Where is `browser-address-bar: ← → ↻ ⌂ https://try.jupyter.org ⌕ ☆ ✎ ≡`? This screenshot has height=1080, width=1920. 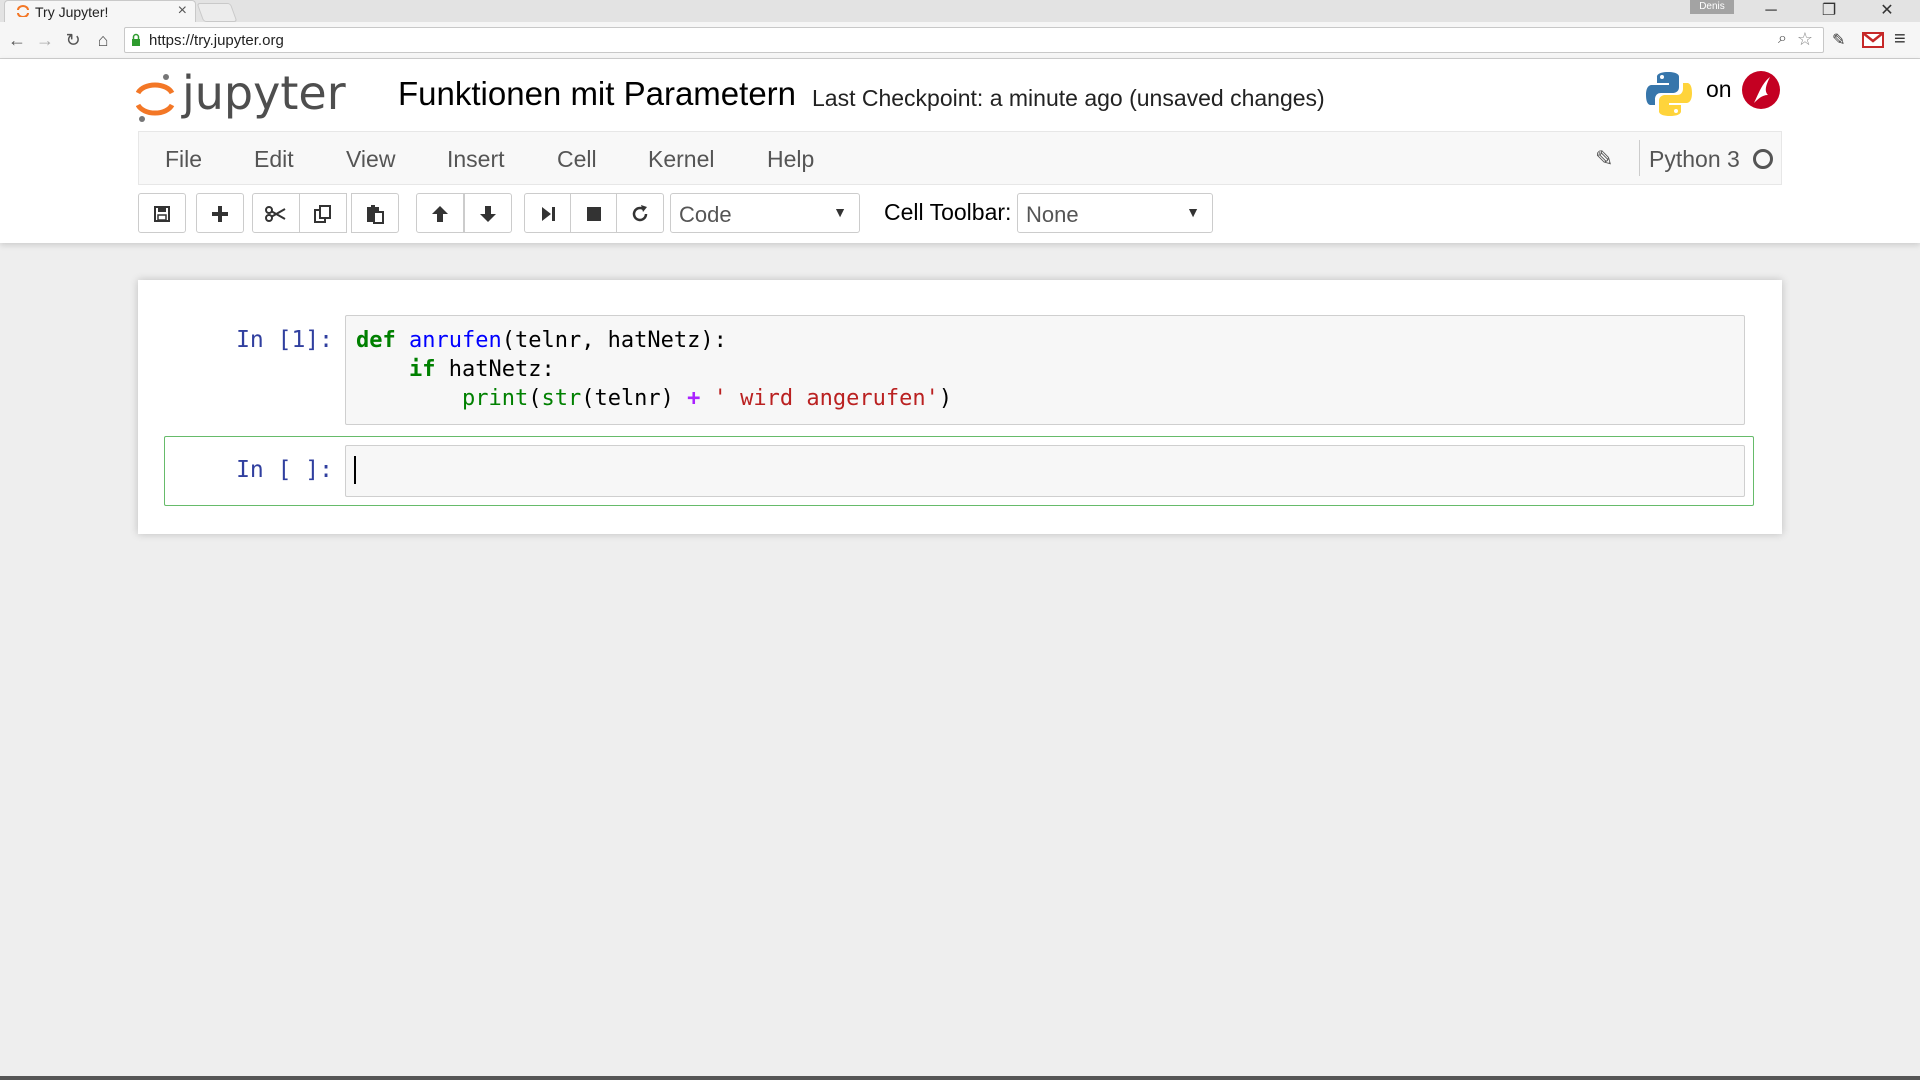 browser-address-bar: ← → ↻ ⌂ https://try.jupyter.org ⌕ ☆ ✎ ≡ is located at coordinates (960, 40).